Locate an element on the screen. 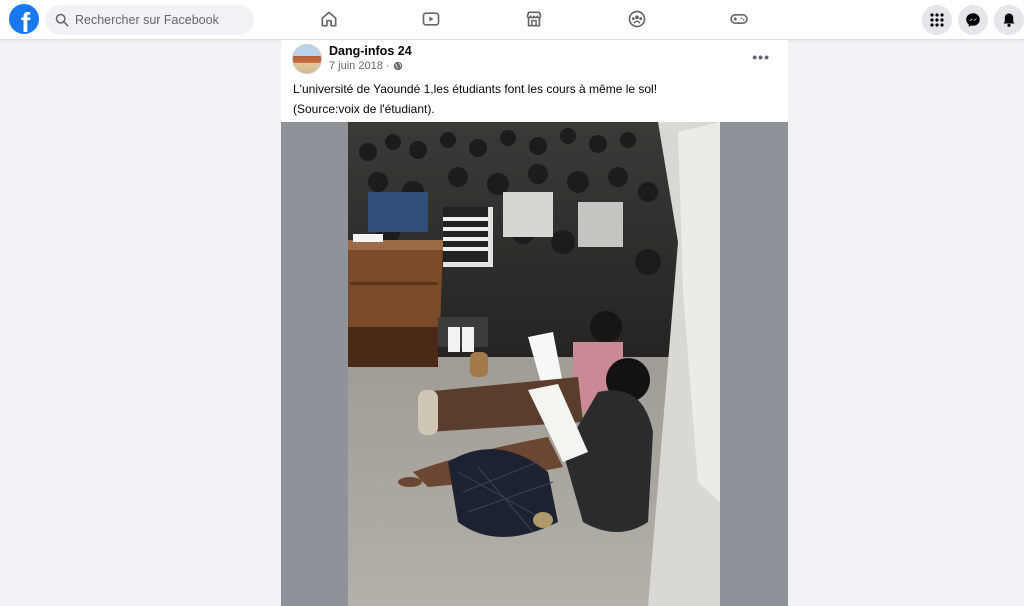  search-input is located at coordinates (160, 20).